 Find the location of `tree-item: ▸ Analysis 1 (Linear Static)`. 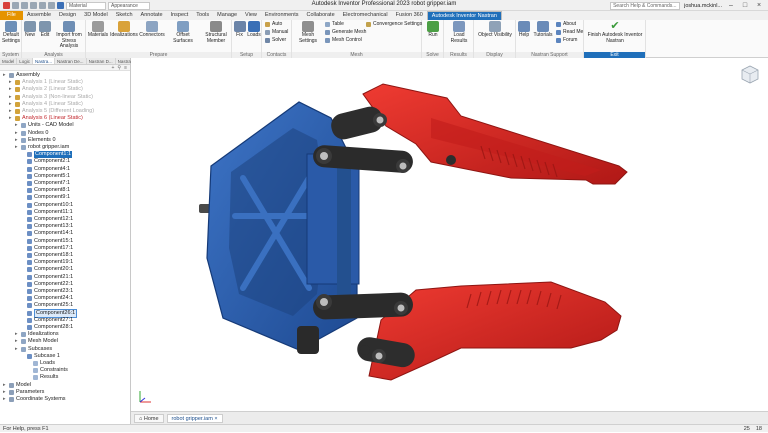

tree-item: ▸ Analysis 1 (Linear Static) is located at coordinates (46, 82).